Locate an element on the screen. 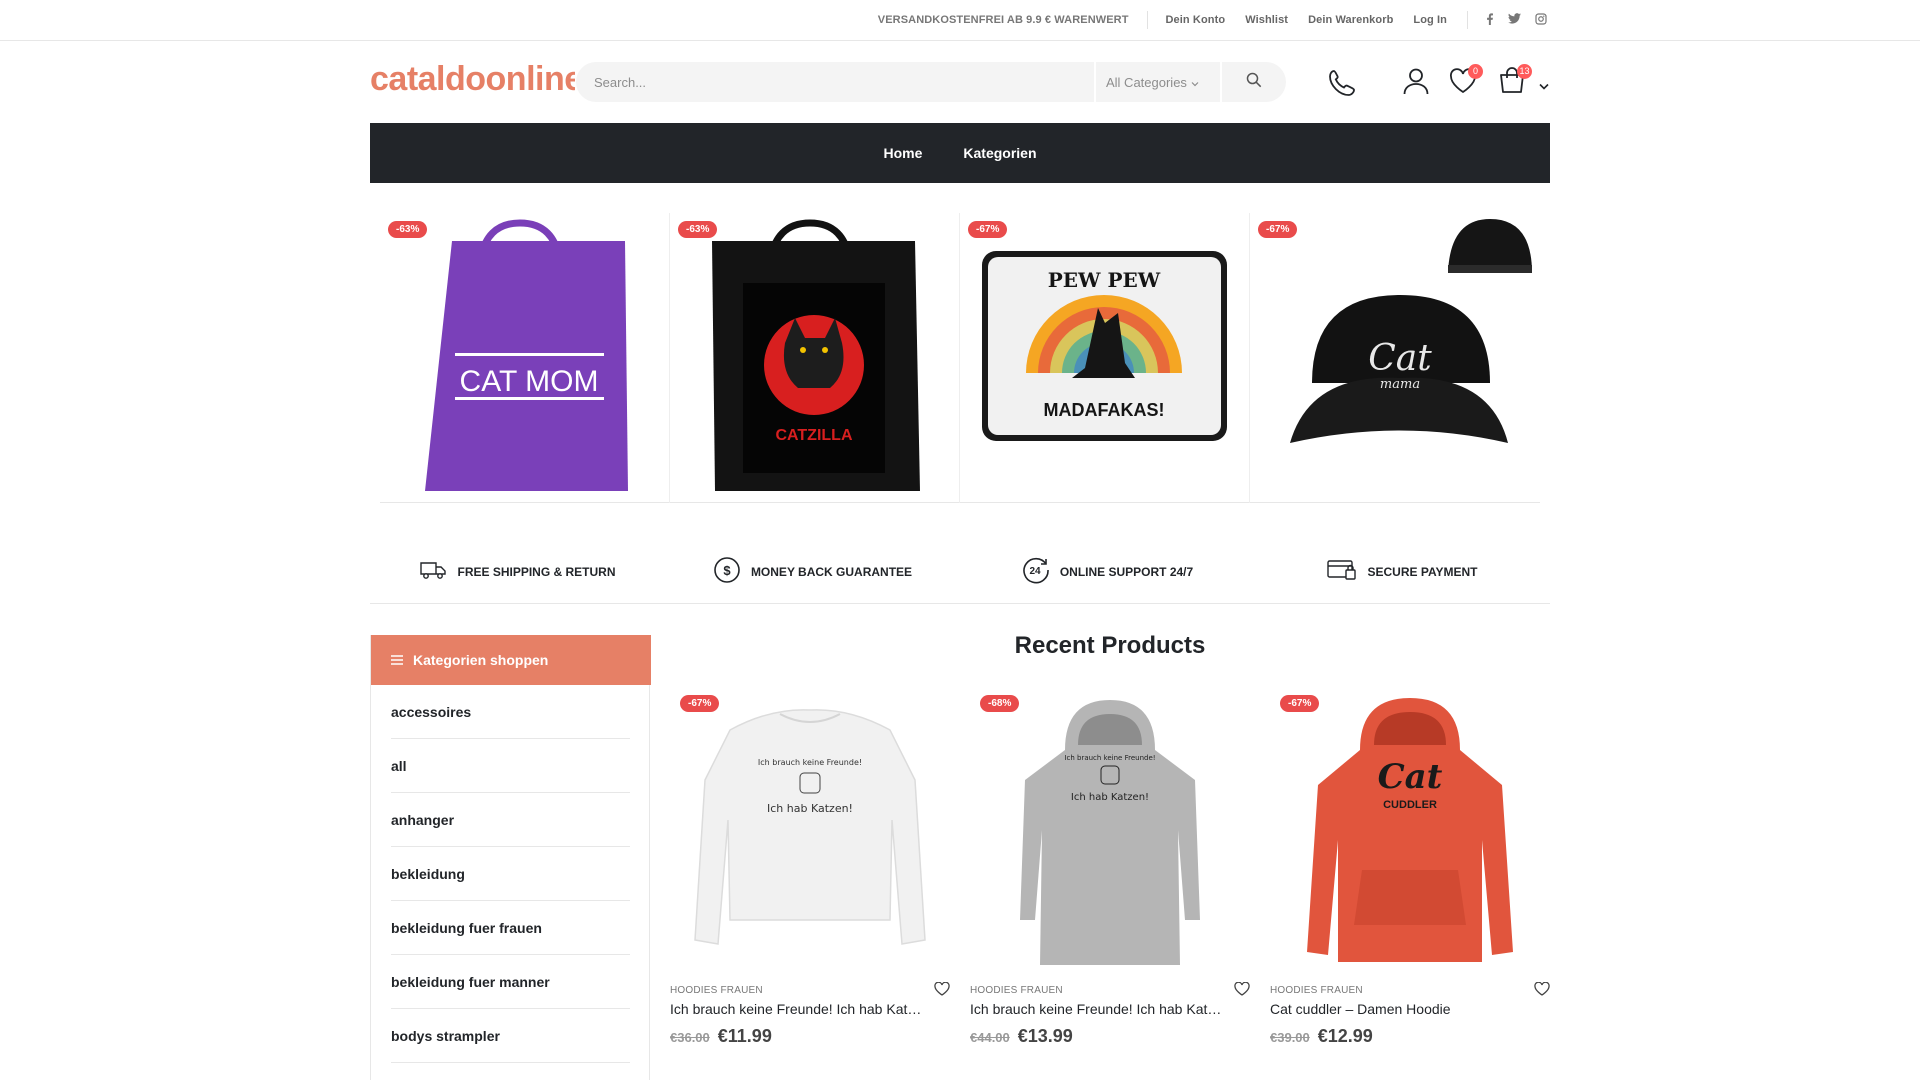 This screenshot has height=1080, width=1920. old-price: €36.00 is located at coordinates (690, 1037).